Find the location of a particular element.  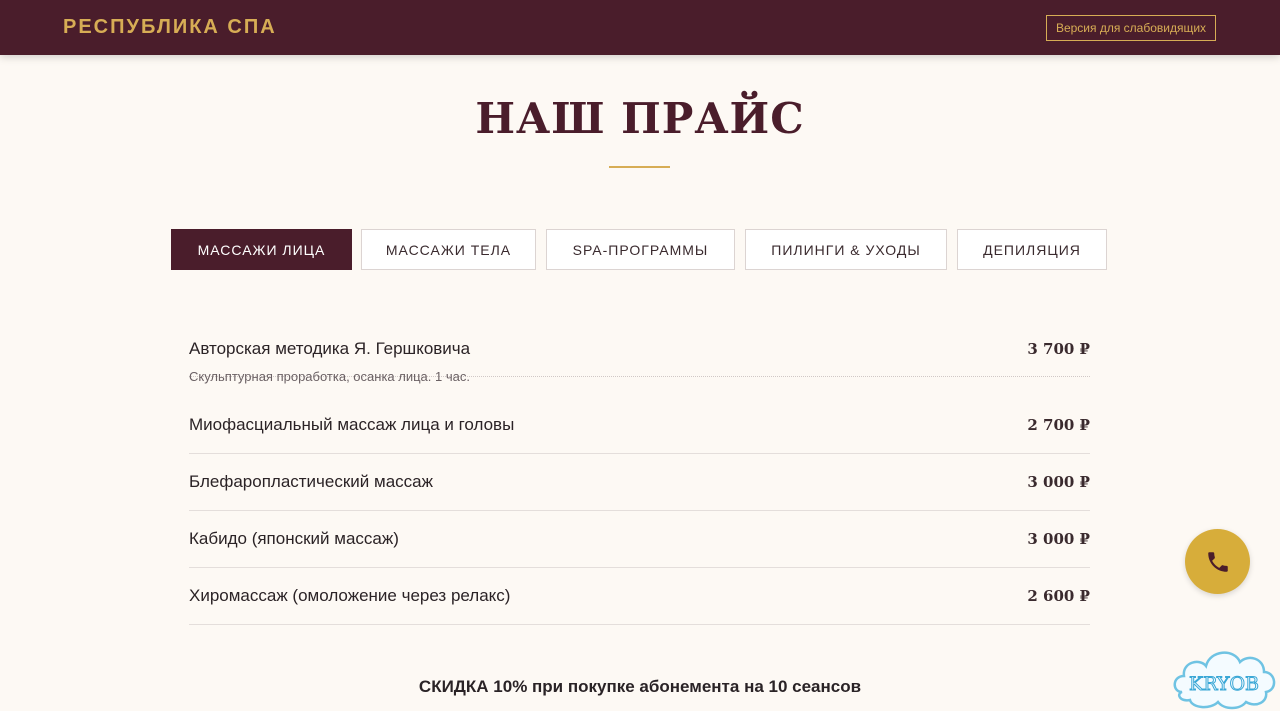

service-price: 2 600 ₽ is located at coordinates (1058, 596).